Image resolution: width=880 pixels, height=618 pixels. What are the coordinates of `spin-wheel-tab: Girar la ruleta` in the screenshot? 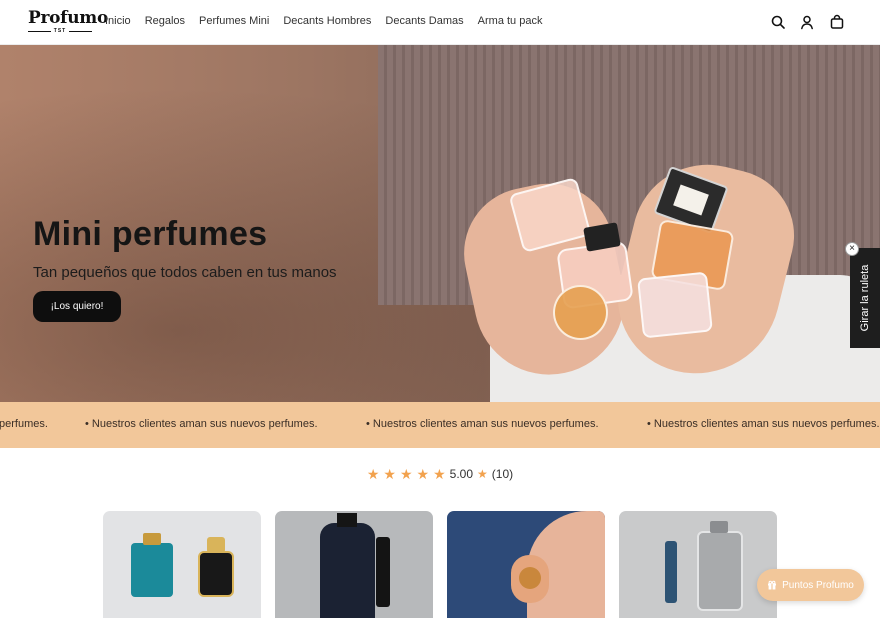 It's located at (865, 298).